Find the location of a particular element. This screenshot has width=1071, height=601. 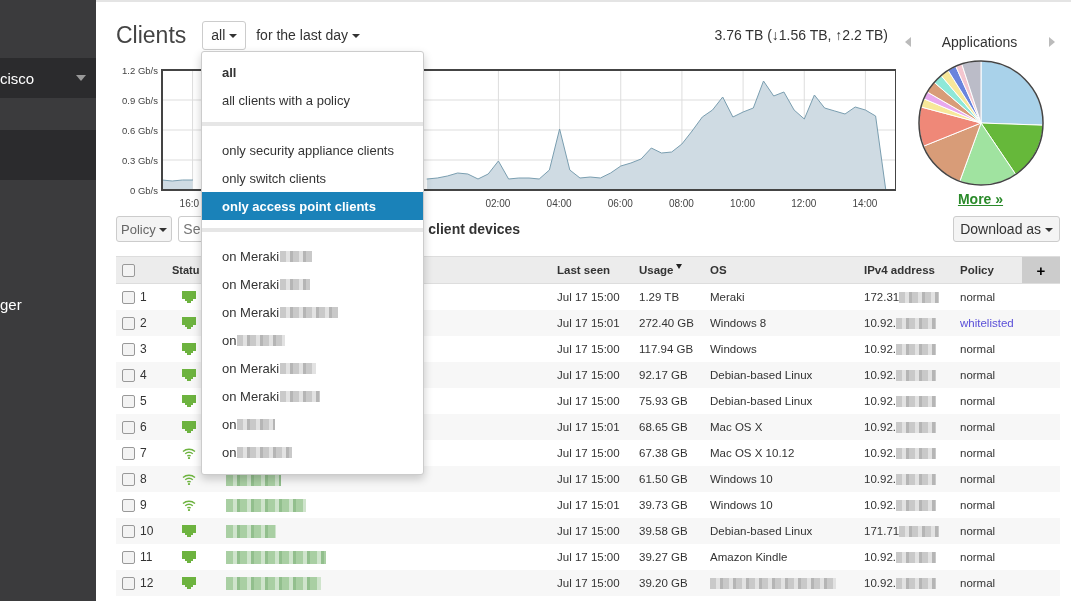

menu-item: all is located at coordinates (312, 72).